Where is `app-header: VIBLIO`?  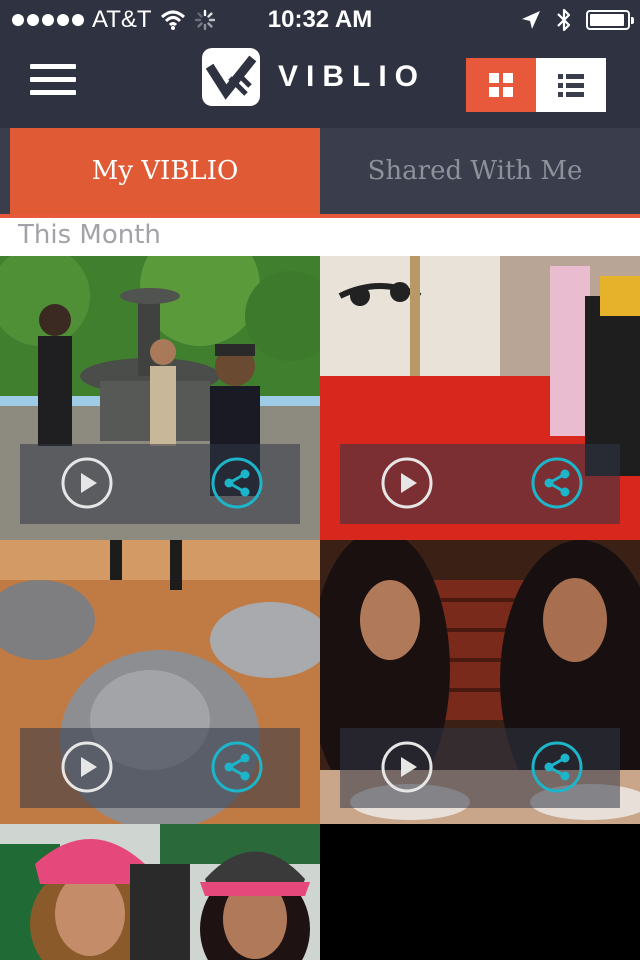
app-header: VIBLIO is located at coordinates (320, 84).